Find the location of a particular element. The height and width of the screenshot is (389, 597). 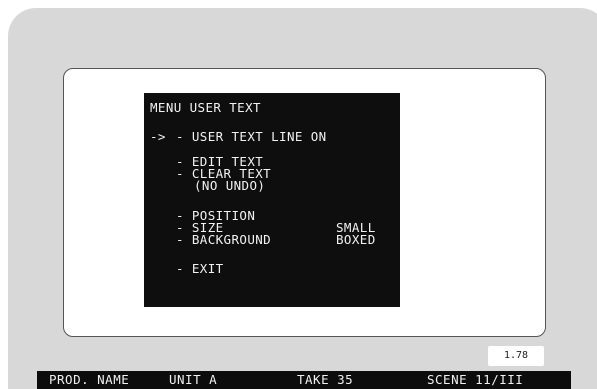

menu-item-background: - BACKGROUND is located at coordinates (223, 239).